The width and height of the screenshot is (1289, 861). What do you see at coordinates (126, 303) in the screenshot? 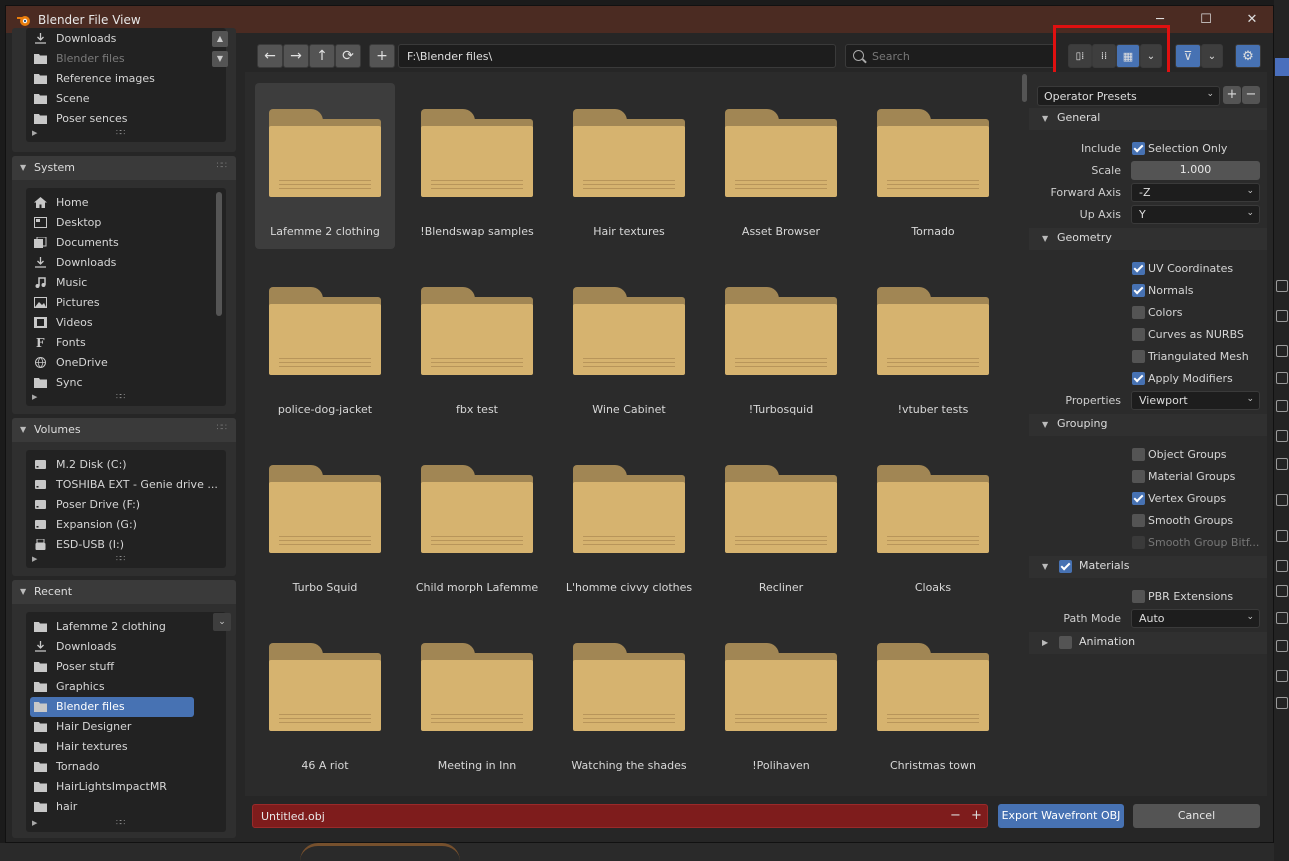
I see `system-item: Pictures` at bounding box center [126, 303].